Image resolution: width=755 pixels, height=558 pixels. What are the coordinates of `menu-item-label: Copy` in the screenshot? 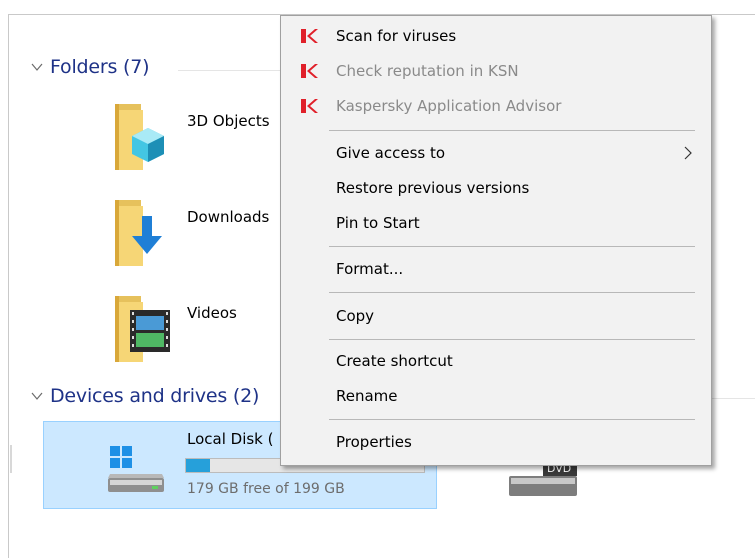 It's located at (355, 316).